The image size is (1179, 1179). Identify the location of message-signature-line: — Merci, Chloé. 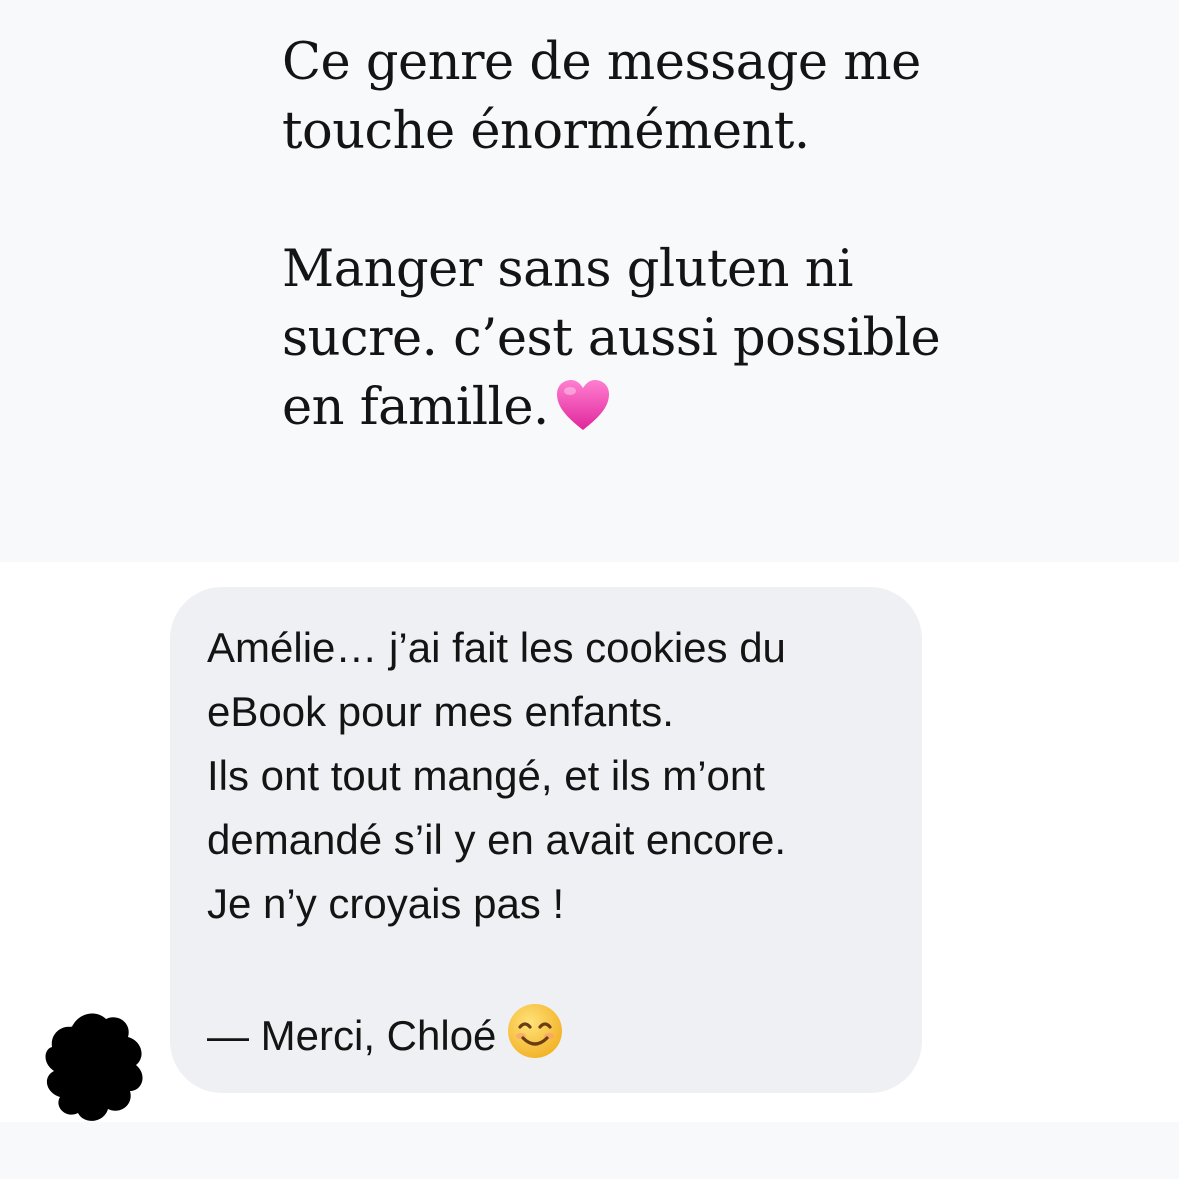
(557, 1040).